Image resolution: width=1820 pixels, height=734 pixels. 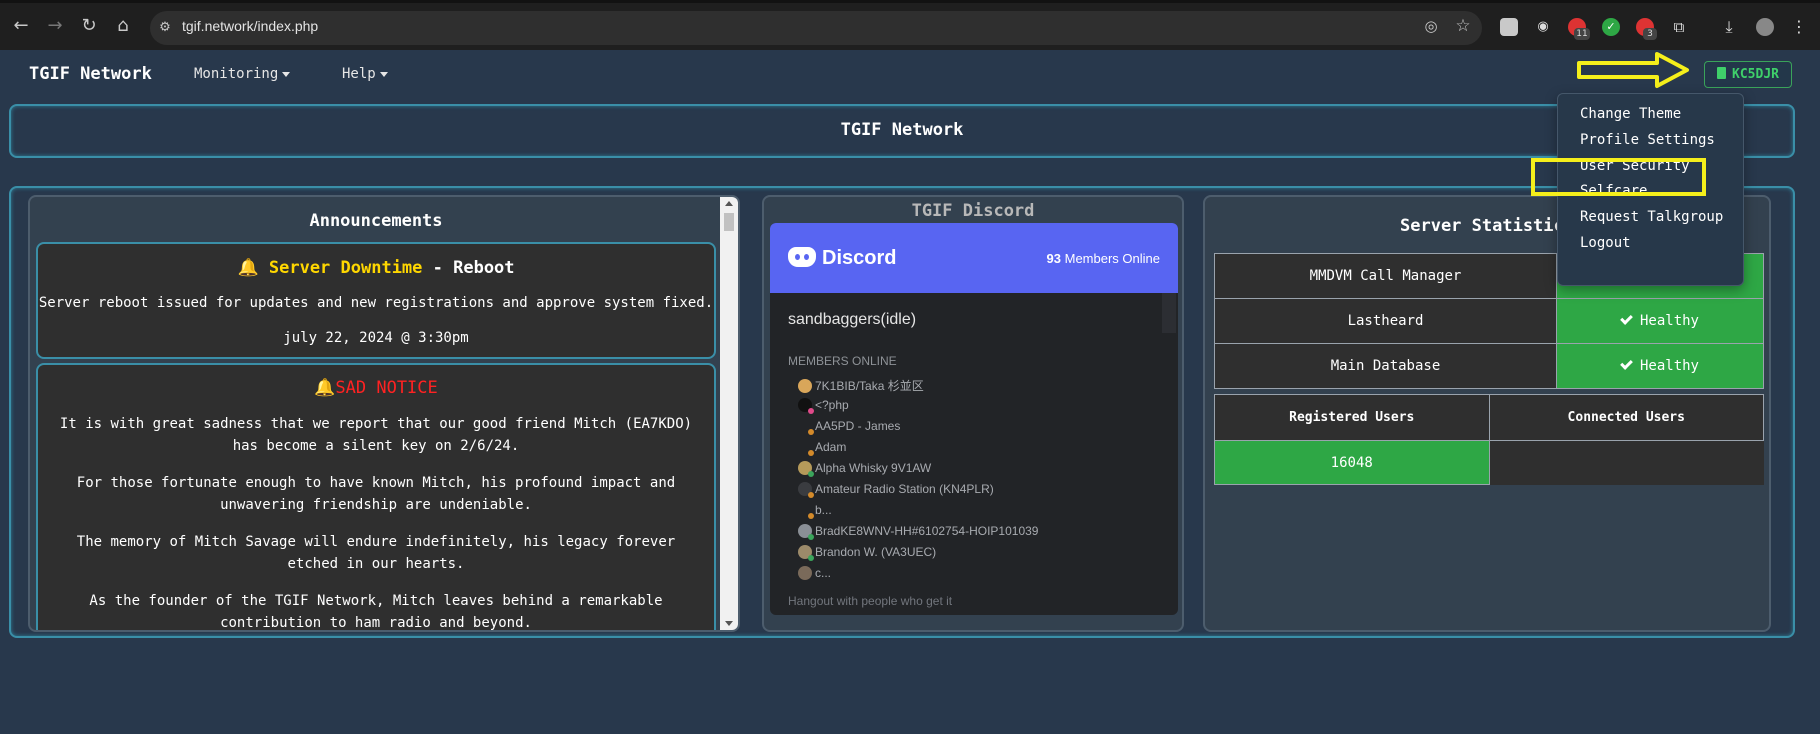 What do you see at coordinates (873, 468) in the screenshot?
I see `member-name: Alpha Whisky 9V1AW` at bounding box center [873, 468].